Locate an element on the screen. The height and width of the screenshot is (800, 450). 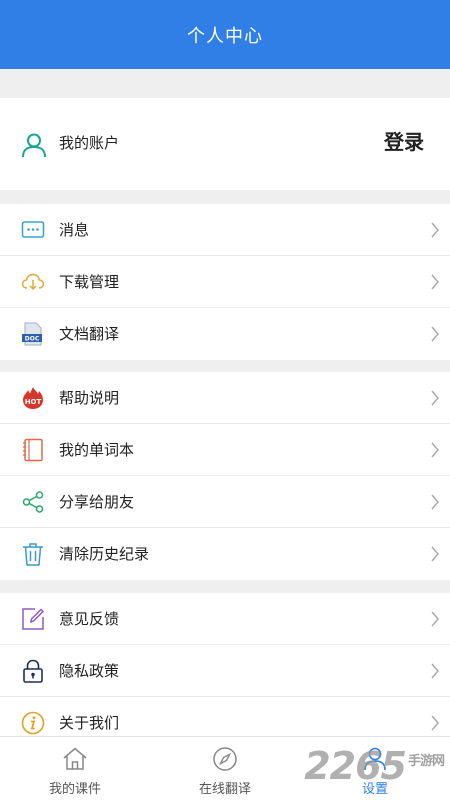
menu-item-downloads: 下载管理 is located at coordinates (225, 282).